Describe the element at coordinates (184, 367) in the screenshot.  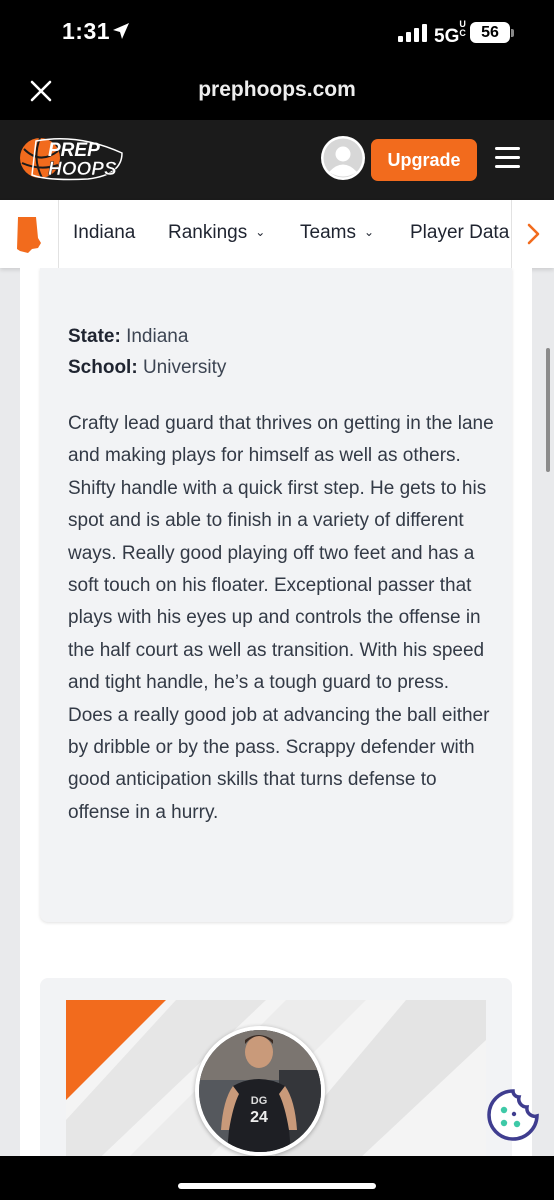
I see `school-value: University` at that location.